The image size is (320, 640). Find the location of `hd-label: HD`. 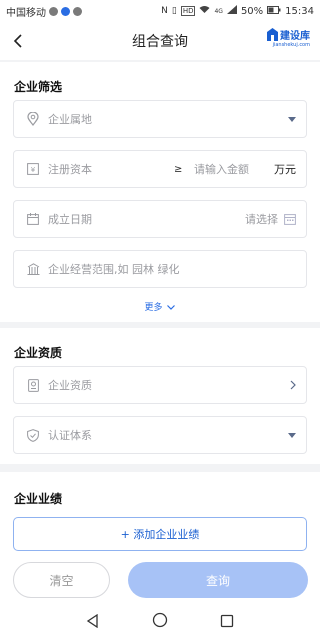

hd-label: HD is located at coordinates (188, 11).